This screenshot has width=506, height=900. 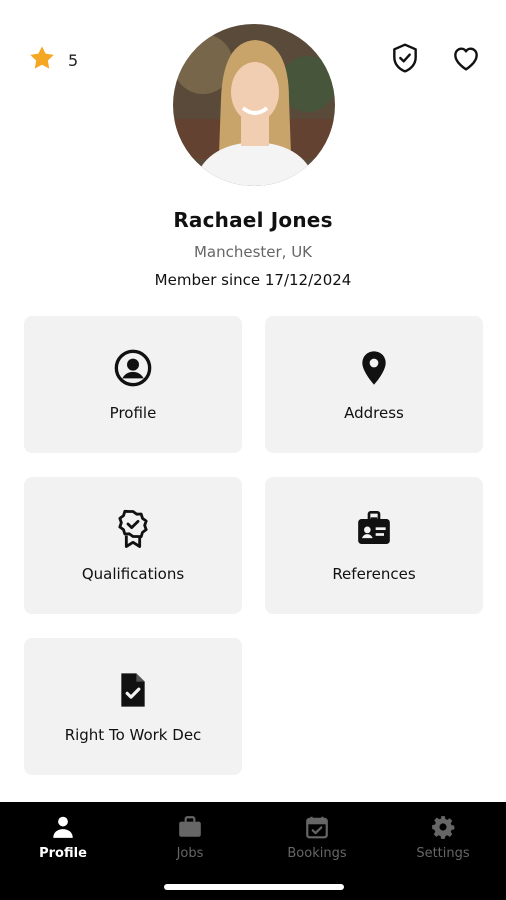 What do you see at coordinates (317, 827) in the screenshot?
I see `calendar-check-icon` at bounding box center [317, 827].